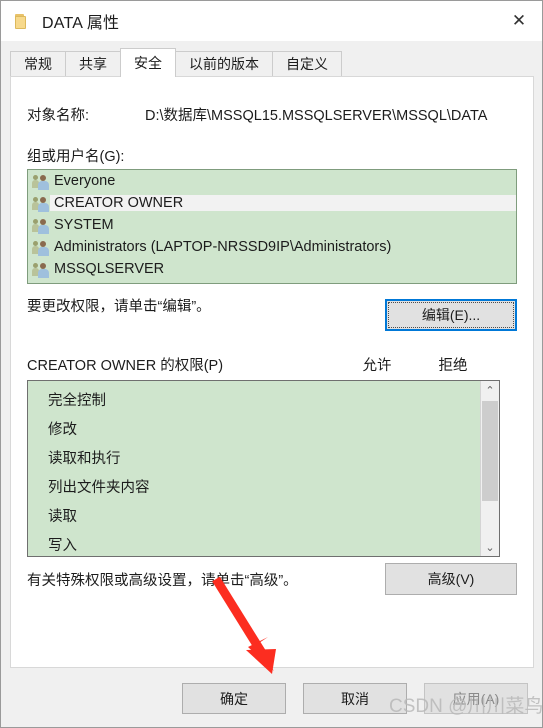  I want to click on list-item: SYSTEM, so click(272, 225).